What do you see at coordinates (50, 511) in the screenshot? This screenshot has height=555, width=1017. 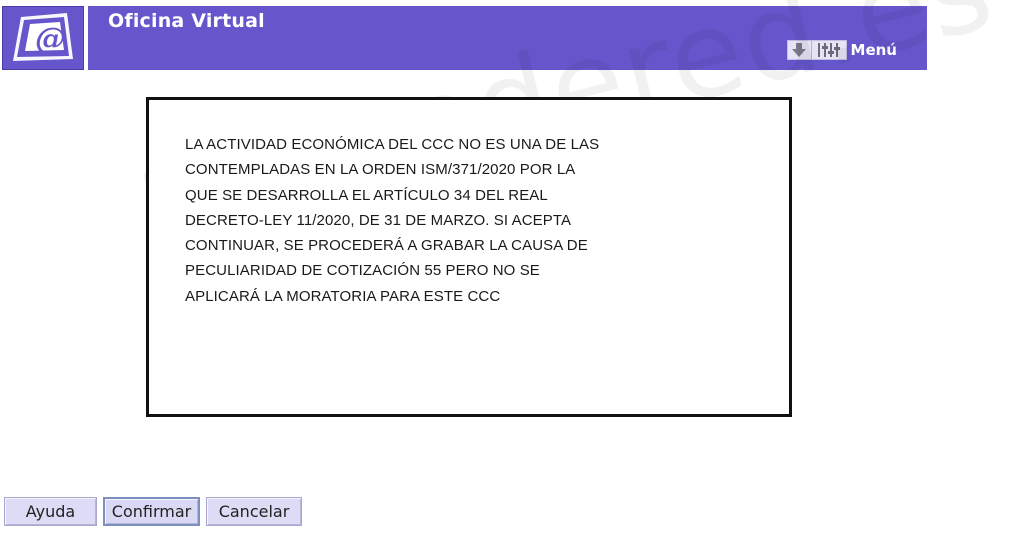 I see `help-button: Ayuda` at bounding box center [50, 511].